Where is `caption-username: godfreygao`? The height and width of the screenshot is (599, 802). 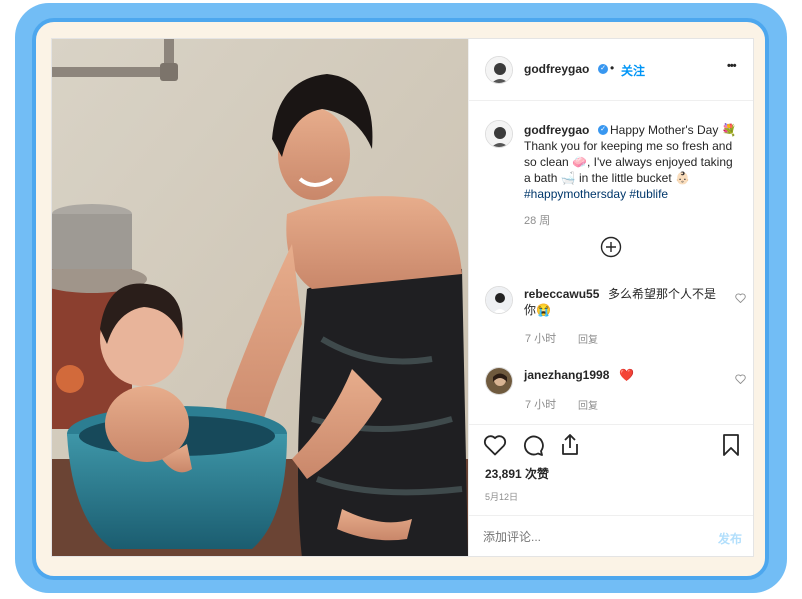
caption-username: godfreygao is located at coordinates (556, 130).